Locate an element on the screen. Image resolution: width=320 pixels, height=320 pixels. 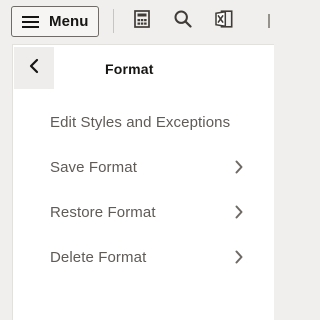
menu-item-save-format: Save Format is located at coordinates (143, 167).